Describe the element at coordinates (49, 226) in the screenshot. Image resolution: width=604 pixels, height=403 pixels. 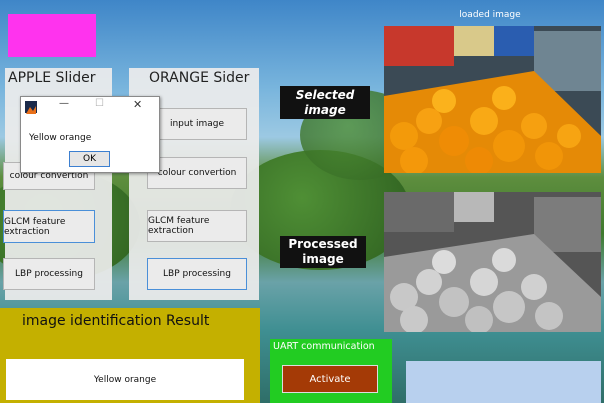
I see `apple-glcm-button: GLCM feature extraction` at that location.